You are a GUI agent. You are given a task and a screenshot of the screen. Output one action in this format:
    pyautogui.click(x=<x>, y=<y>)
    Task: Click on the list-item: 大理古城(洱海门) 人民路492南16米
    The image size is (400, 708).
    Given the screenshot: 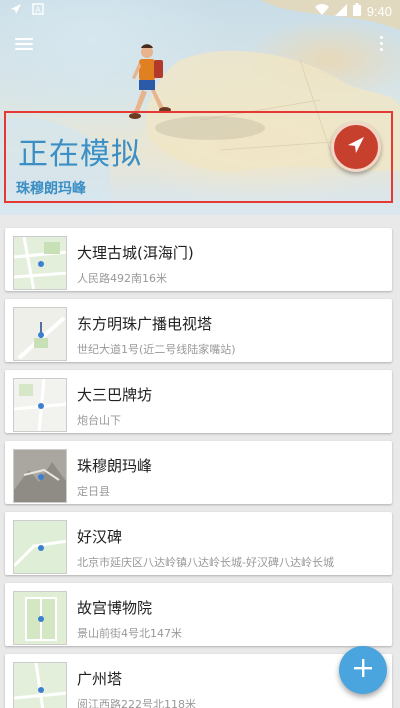 What is the action you would take?
    pyautogui.click(x=198, y=259)
    